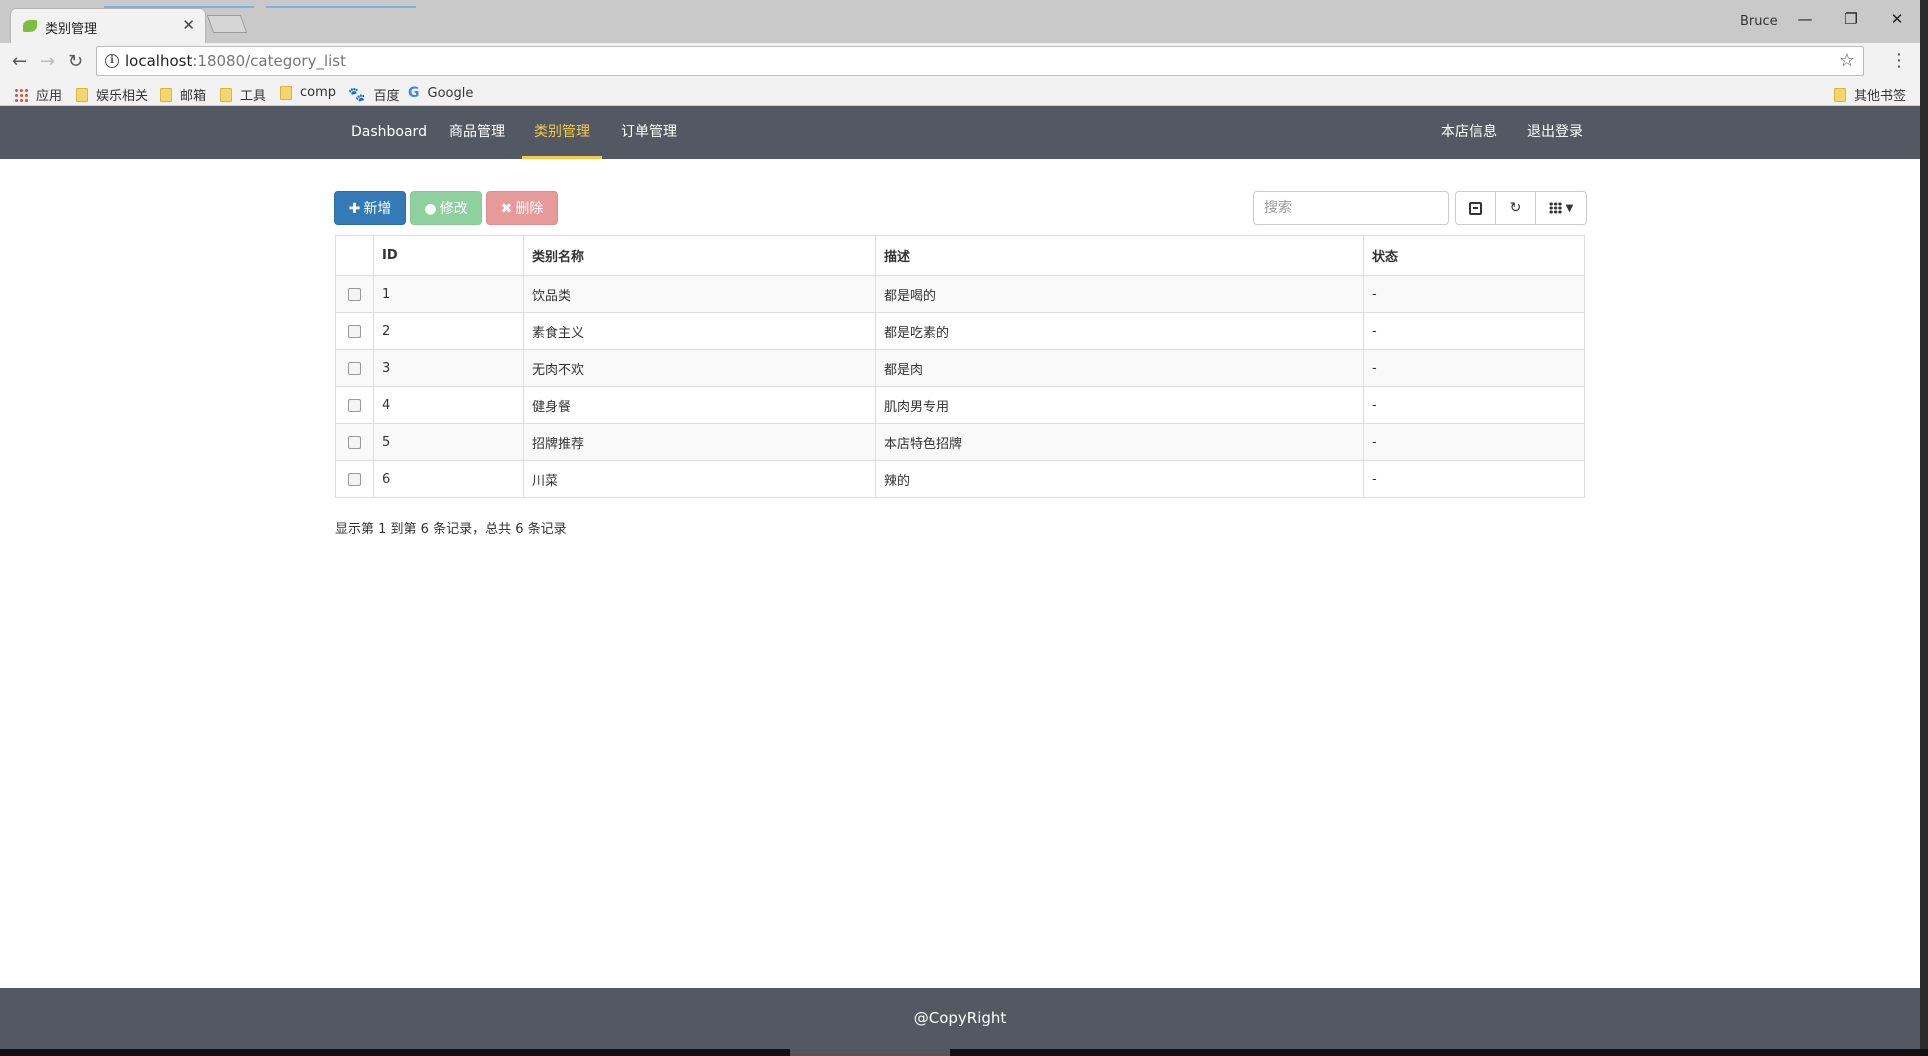 Image resolution: width=1928 pixels, height=1056 pixels. Describe the element at coordinates (1851, 19) in the screenshot. I see `restore-icon: ❐` at that location.